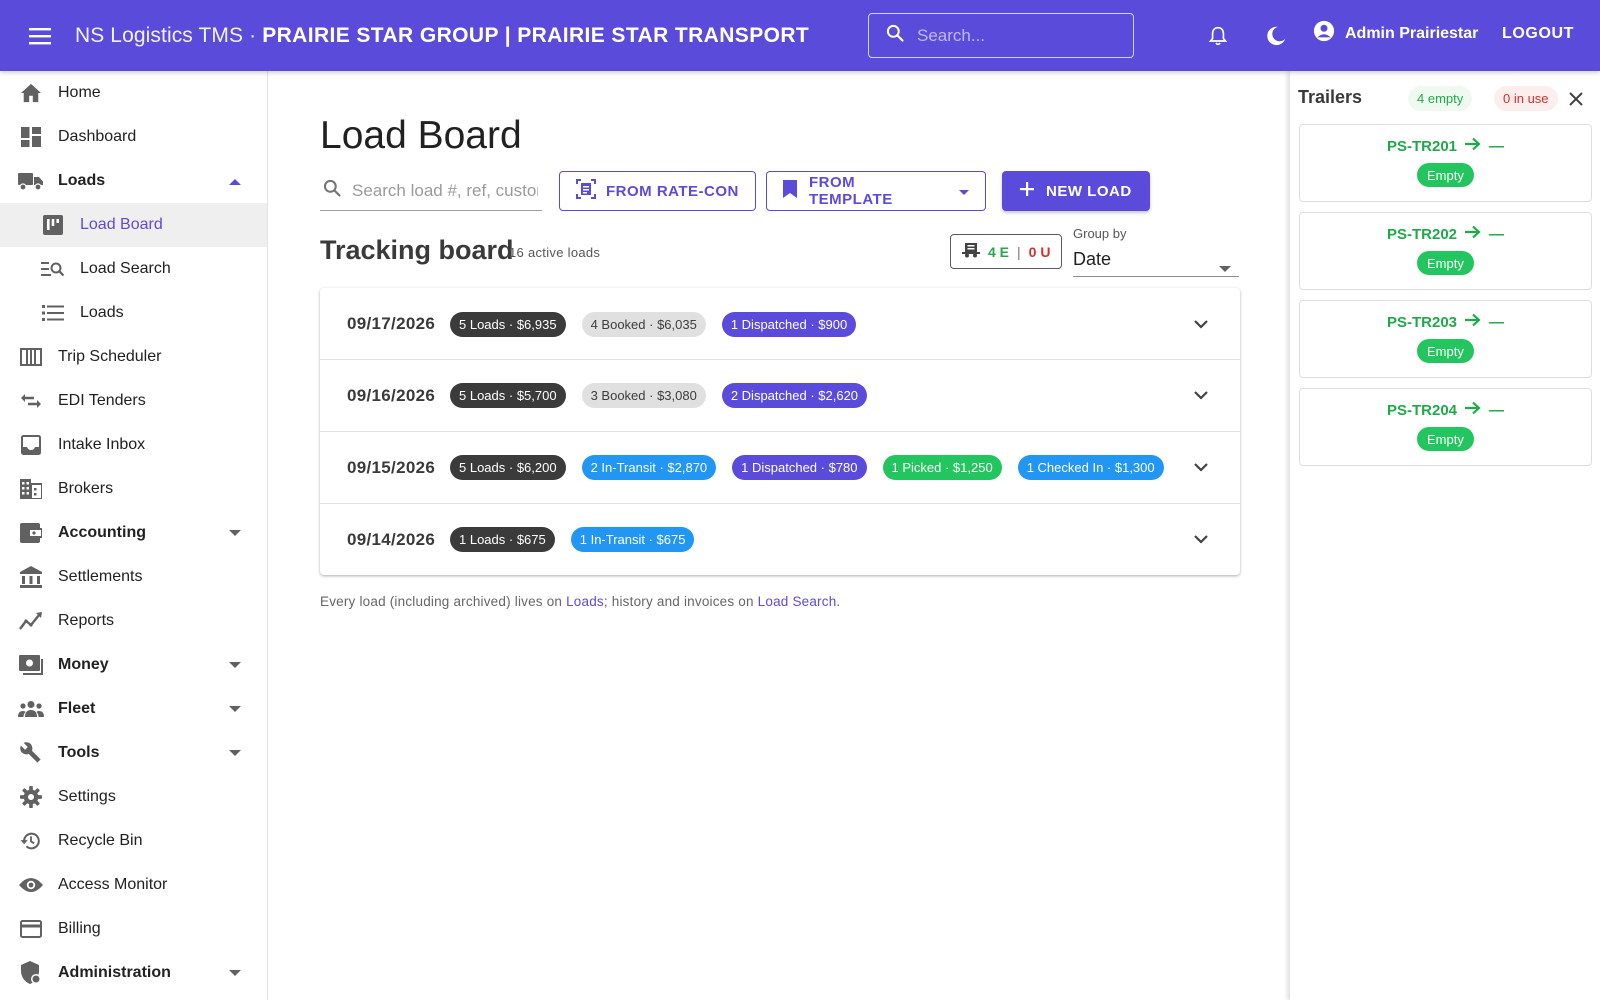  I want to click on global-search, so click(1001, 35).